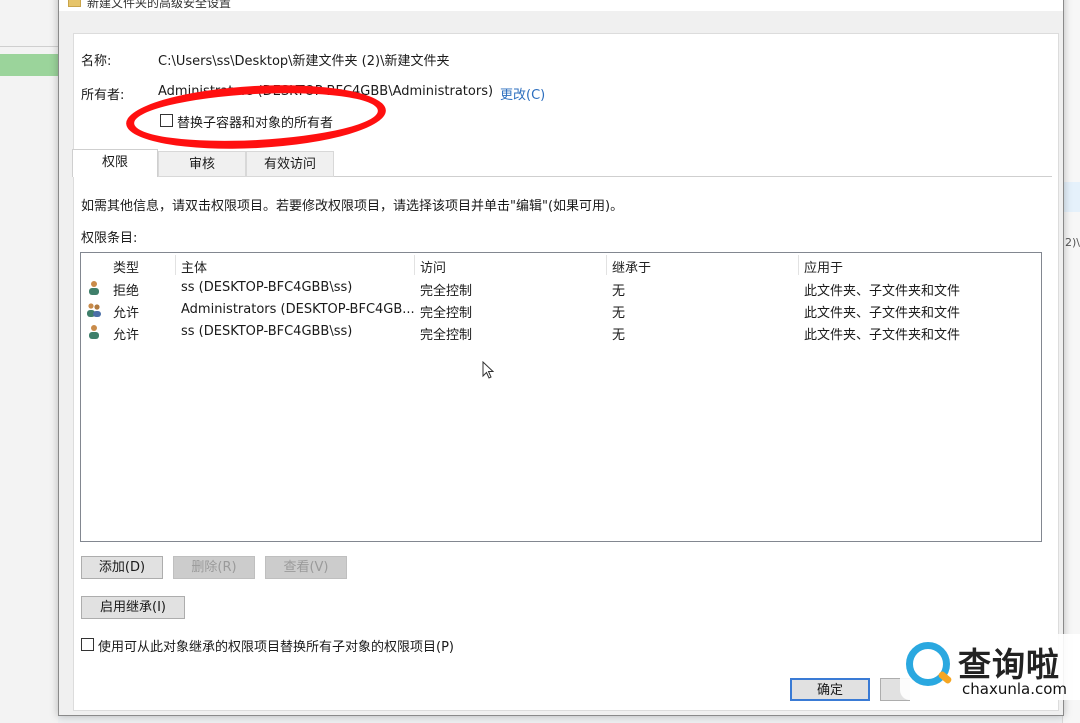 The width and height of the screenshot is (1080, 723). What do you see at coordinates (290, 164) in the screenshot?
I see `tab-effective-access: 有效访问` at bounding box center [290, 164].